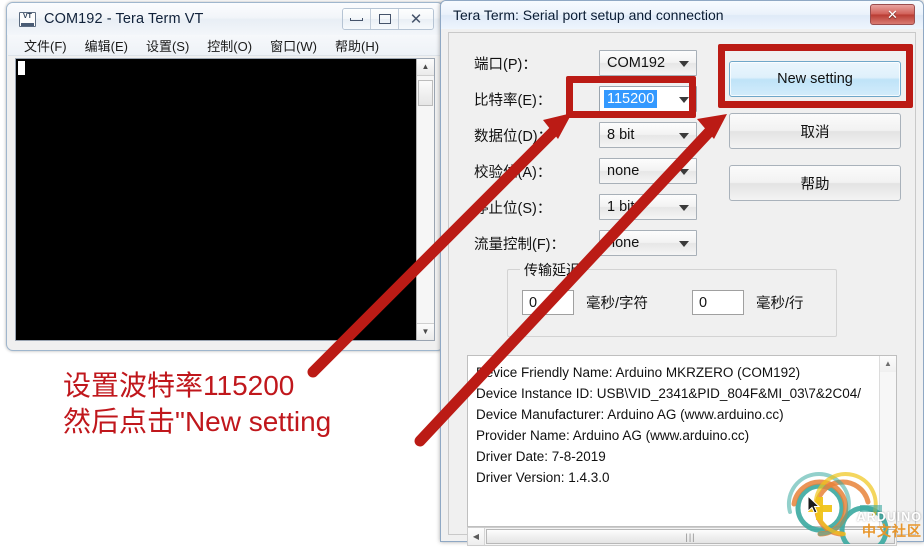 This screenshot has width=924, height=547. I want to click on vt-menubar: 文件(F) 编辑(E) 设置(S) 控制(O) 窗口(W) 帮助(H), so click(225, 45).